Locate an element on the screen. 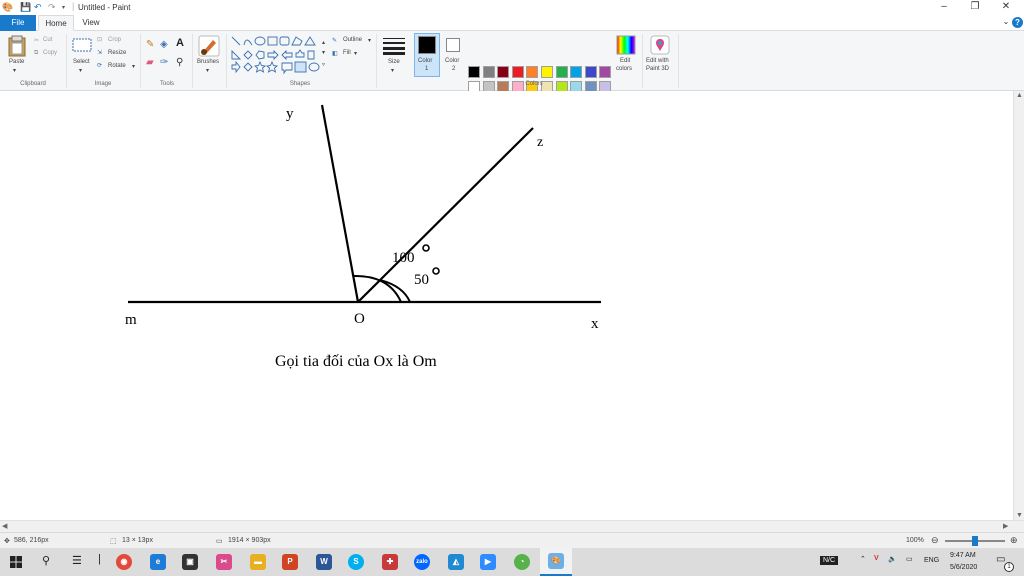 The image size is (1024, 576). paste-label: Paste is located at coordinates (16, 62).